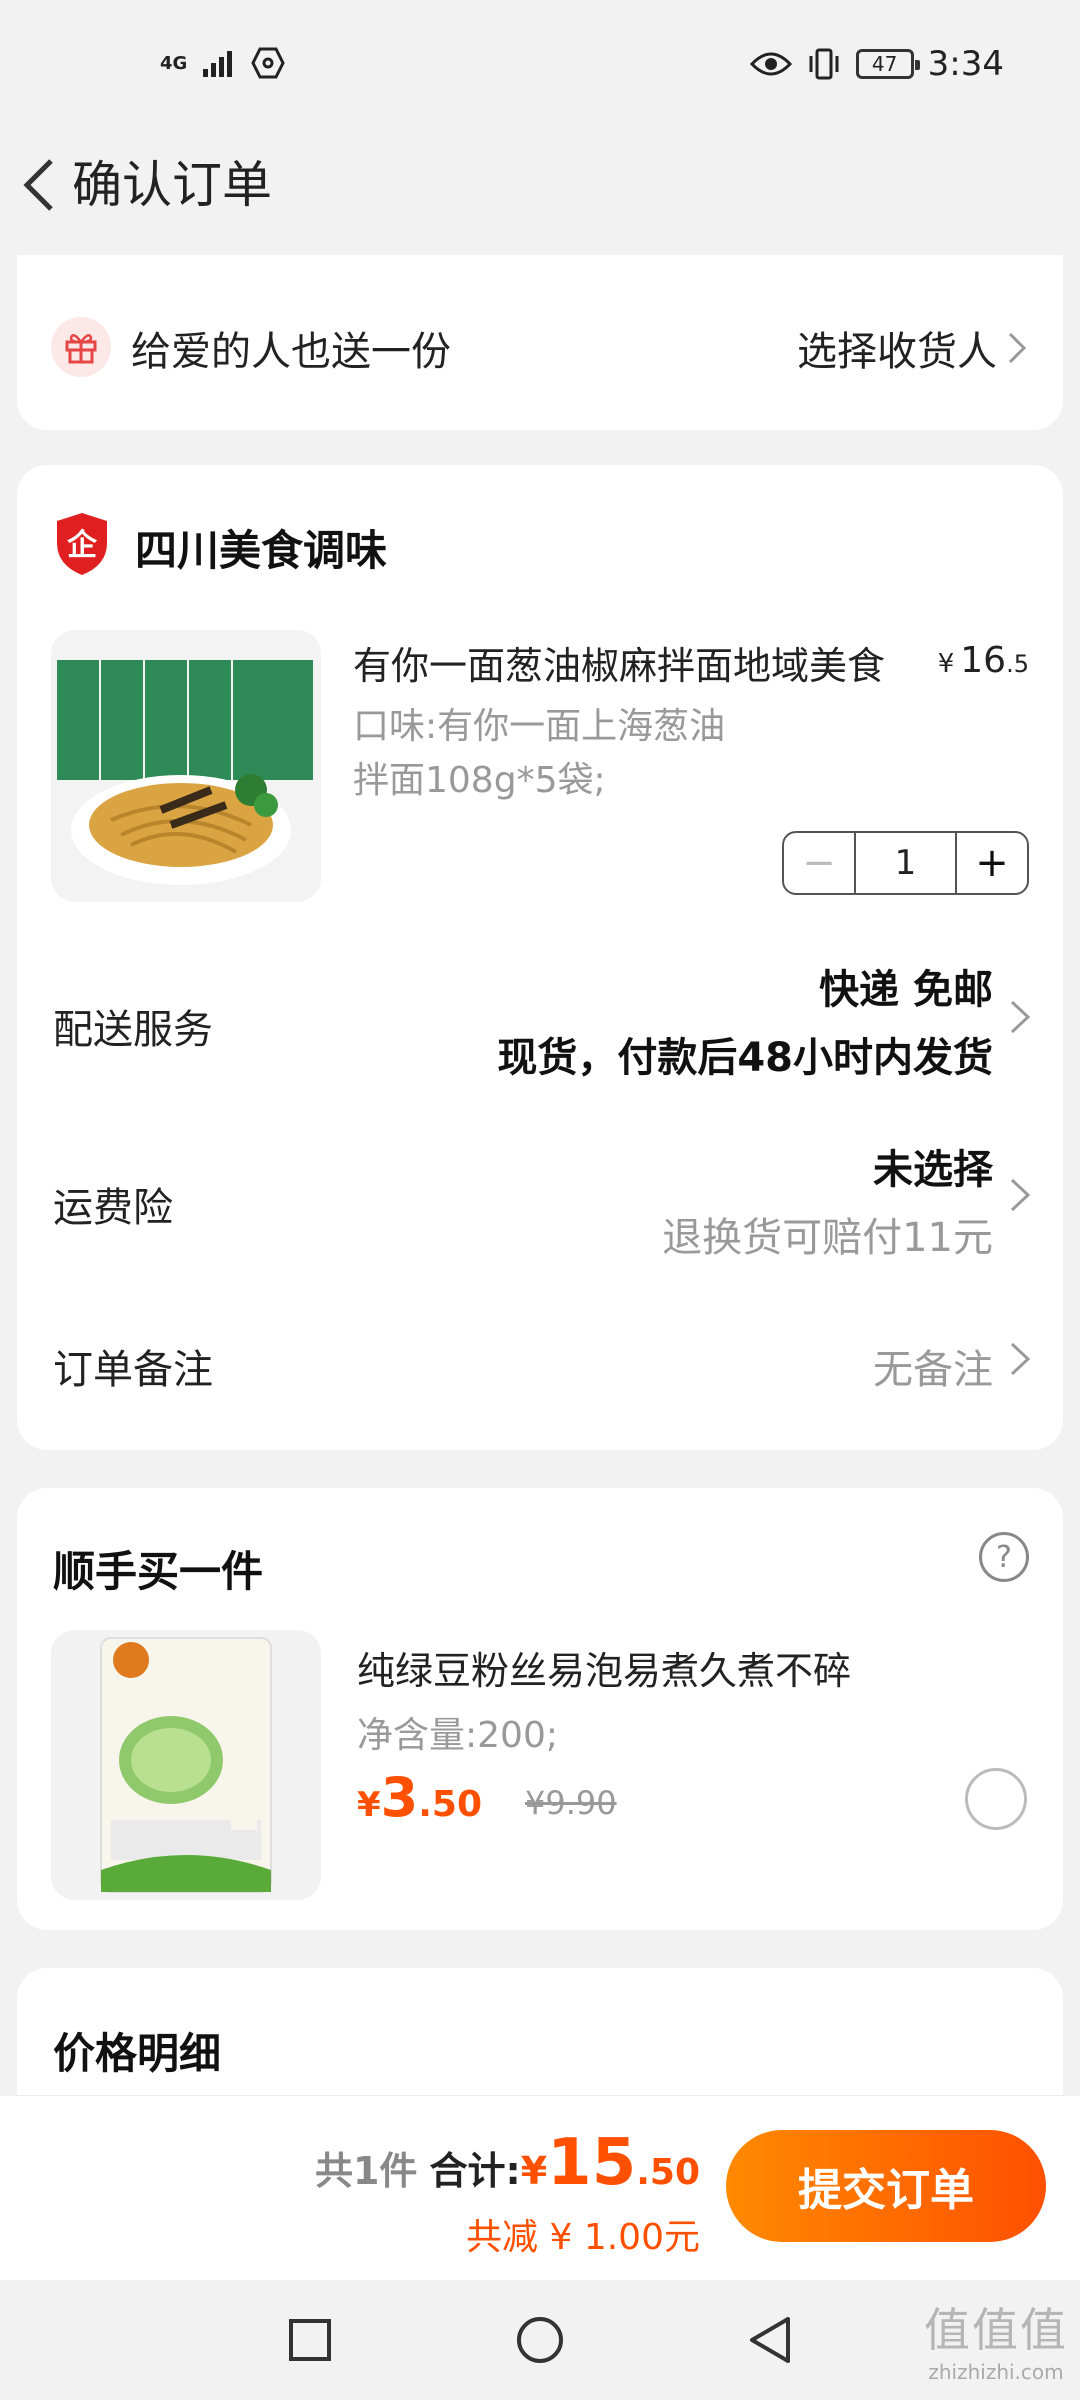 Image resolution: width=1080 pixels, height=2400 pixels. I want to click on total-amount: ¥15.50, so click(610, 2163).